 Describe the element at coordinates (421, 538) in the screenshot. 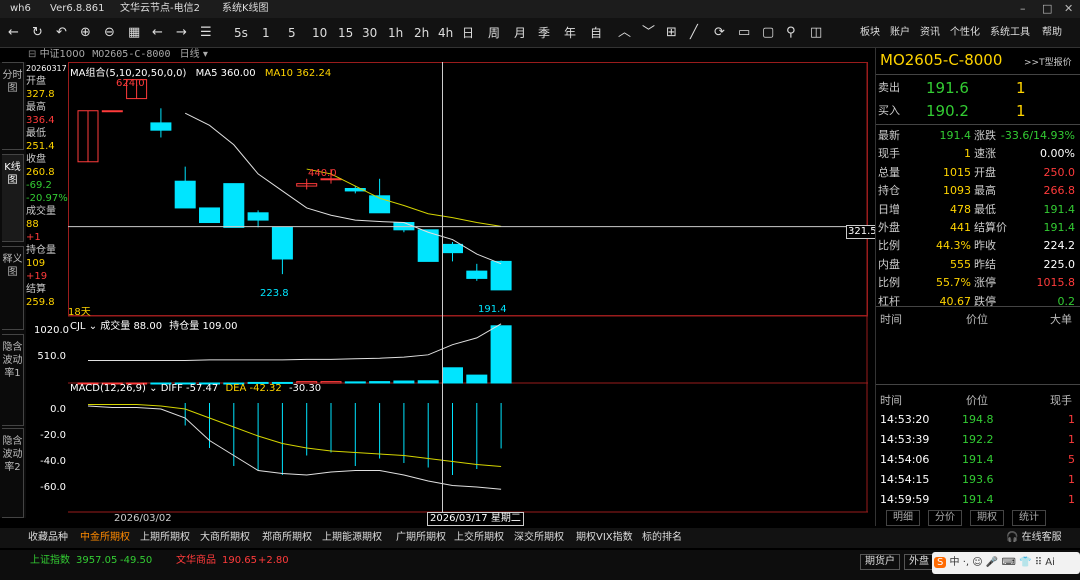

I see `market-tab: 广期所期权` at that location.